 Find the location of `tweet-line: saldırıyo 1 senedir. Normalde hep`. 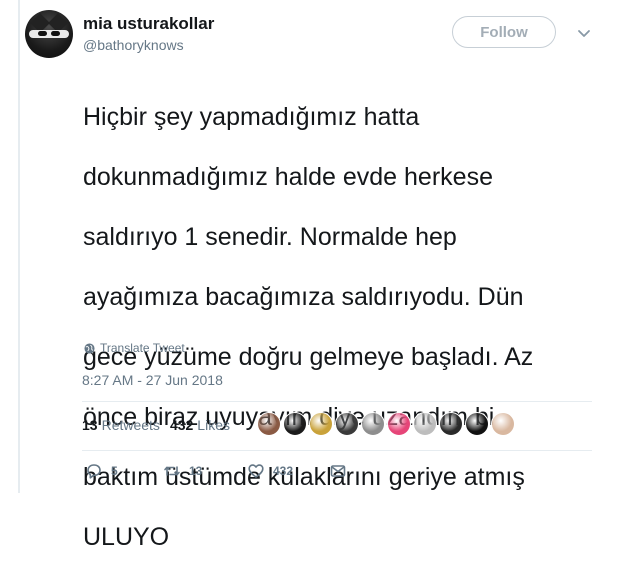

tweet-line: saldırıyo 1 senedir. Normalde hep is located at coordinates (270, 237).